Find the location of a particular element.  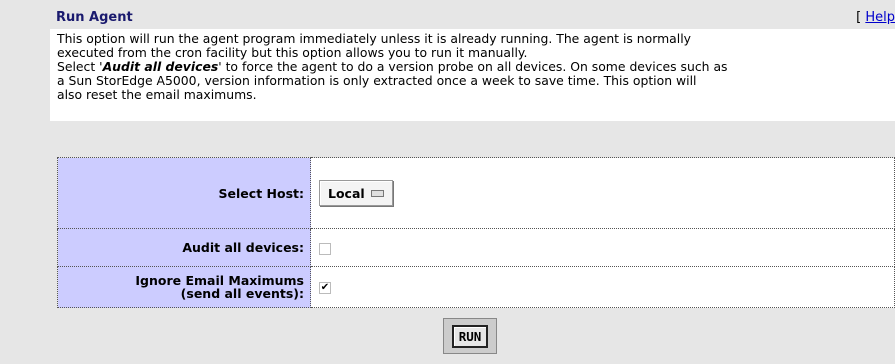

host-label: Select Host: is located at coordinates (184, 193).